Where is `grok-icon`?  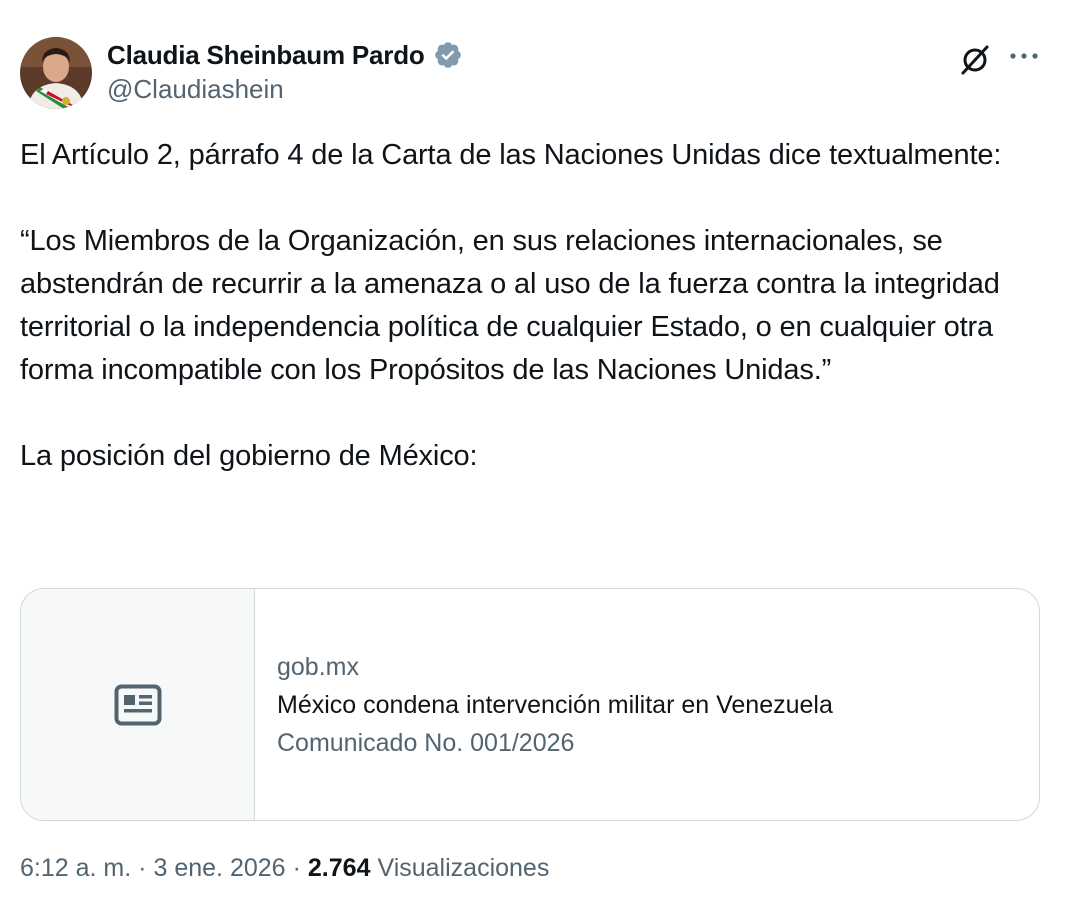
grok-icon is located at coordinates (975, 60).